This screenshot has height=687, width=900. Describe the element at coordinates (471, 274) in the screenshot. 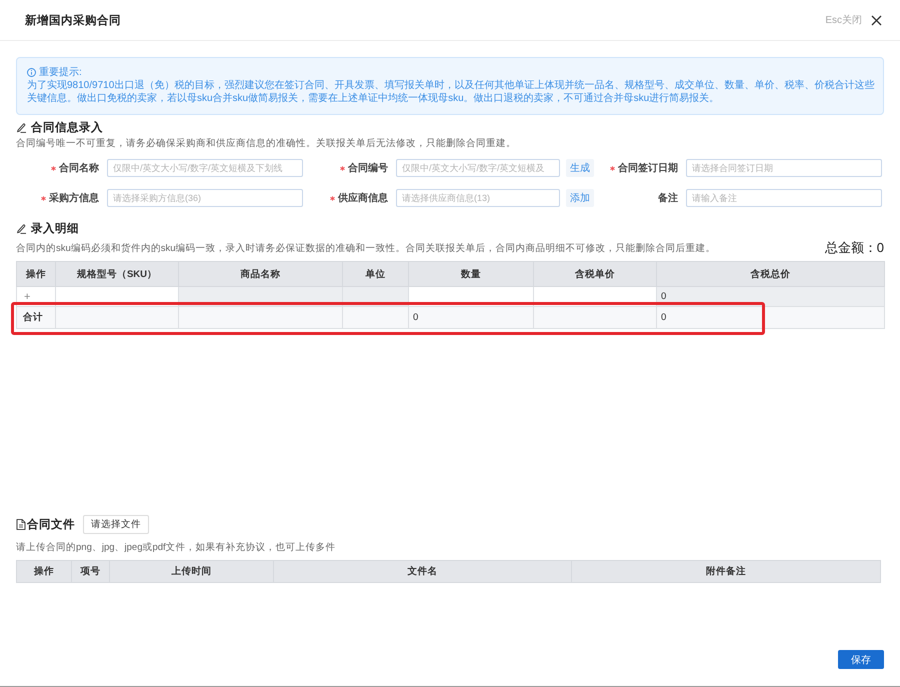

I see `column-header: 数量` at that location.